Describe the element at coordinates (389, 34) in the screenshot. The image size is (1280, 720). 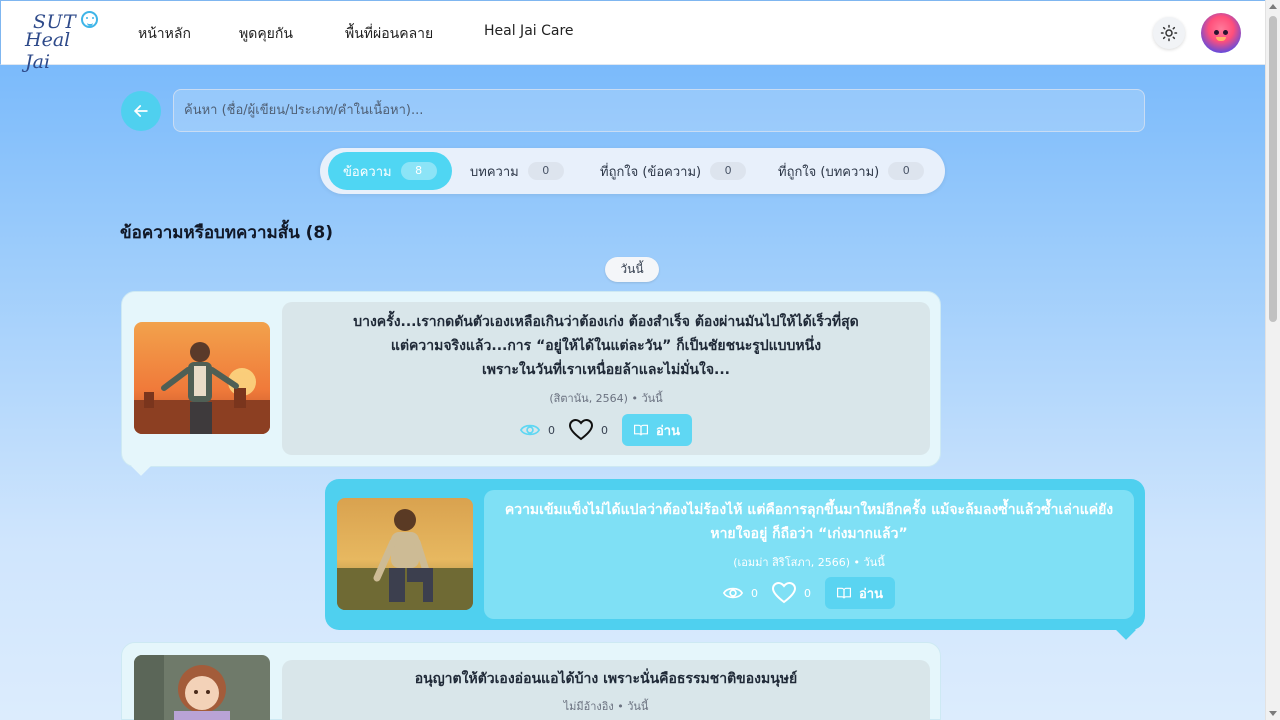
I see `nav-relax: พื้นที่ผ่อนคลาย` at that location.